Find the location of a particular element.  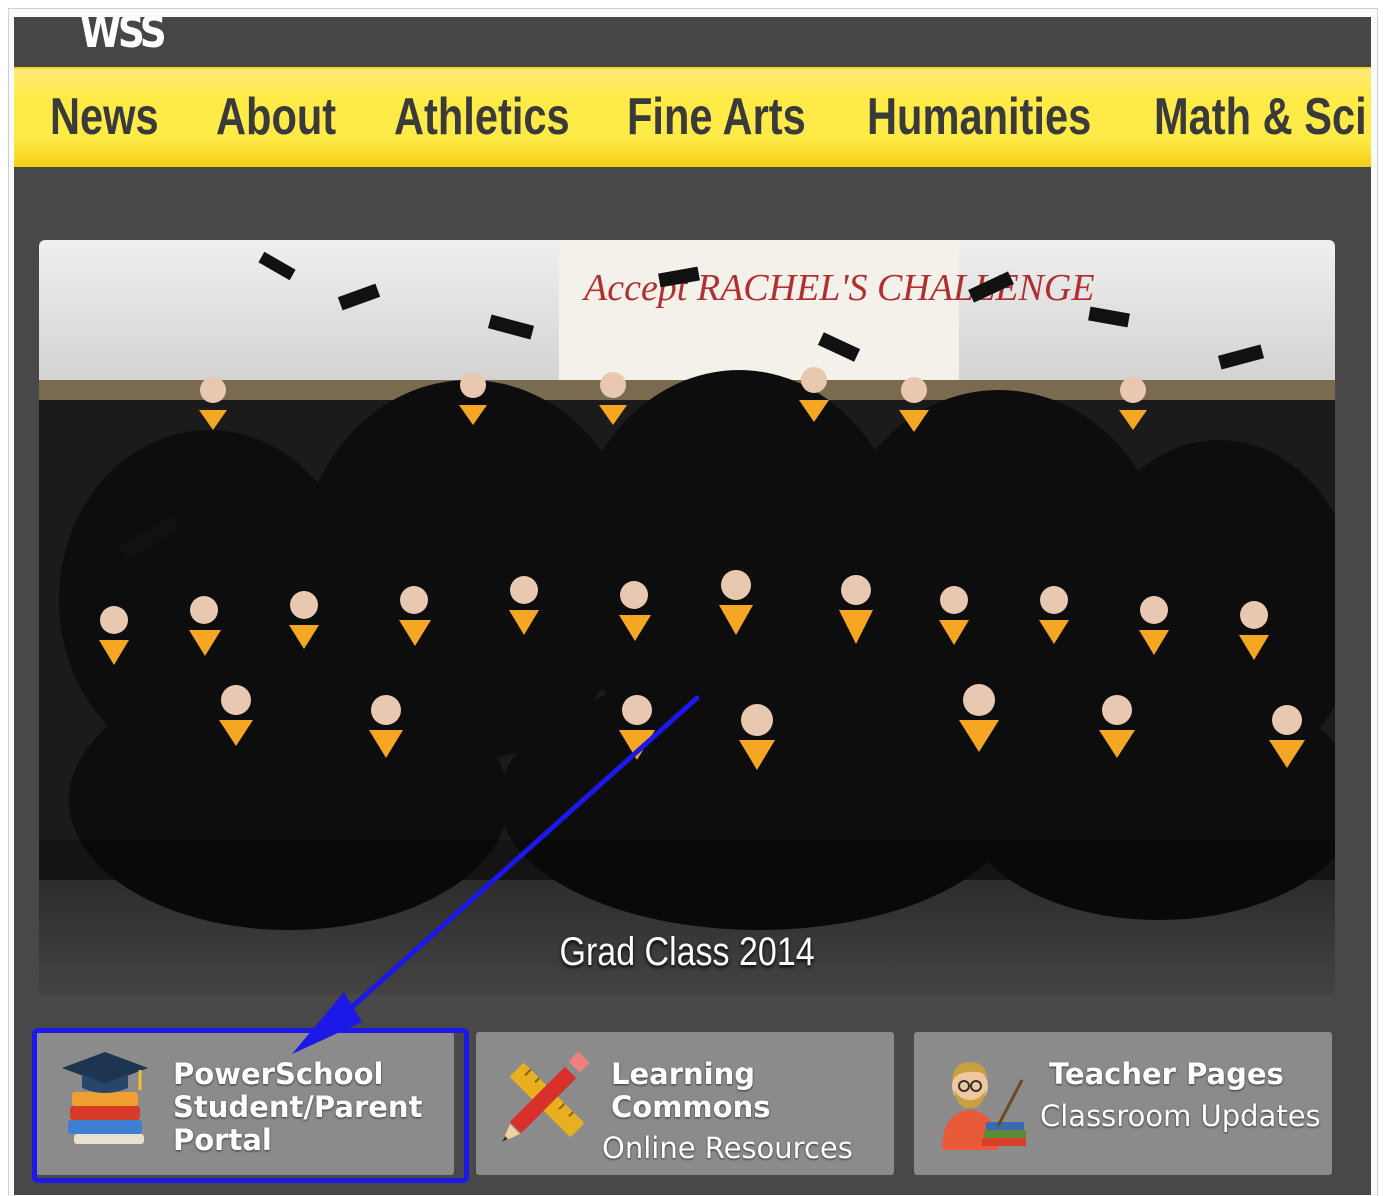

nav-athletics: Athletics is located at coordinates (482, 117).